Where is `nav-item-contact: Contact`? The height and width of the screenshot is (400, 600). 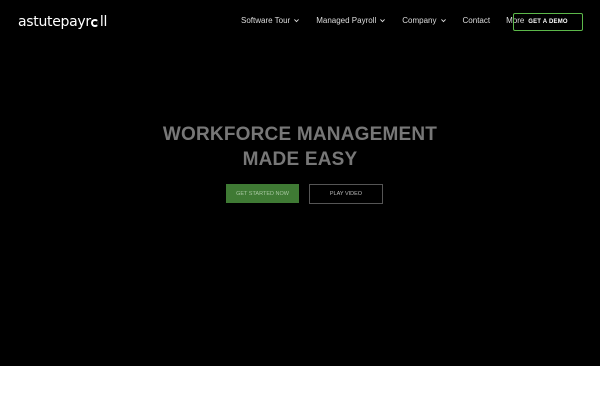 nav-item-contact: Contact is located at coordinates (477, 20).